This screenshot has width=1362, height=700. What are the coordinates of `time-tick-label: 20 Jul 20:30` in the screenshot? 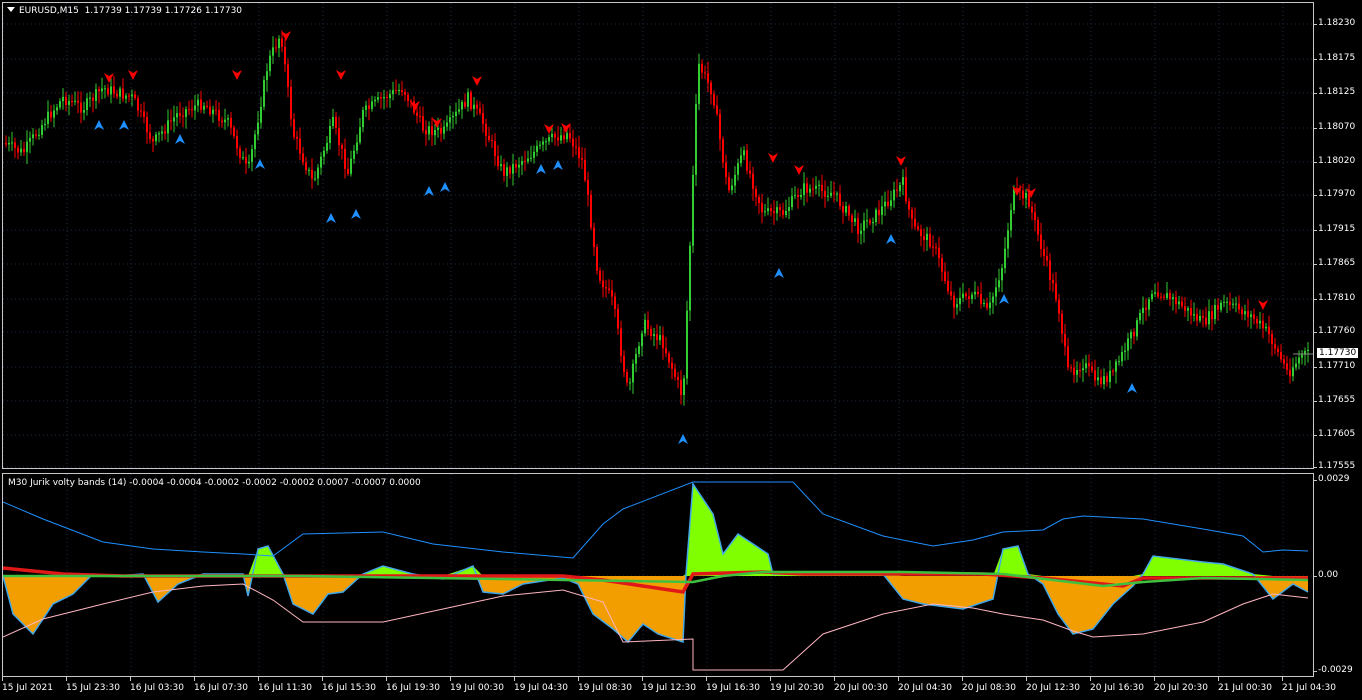 It's located at (1181, 685).